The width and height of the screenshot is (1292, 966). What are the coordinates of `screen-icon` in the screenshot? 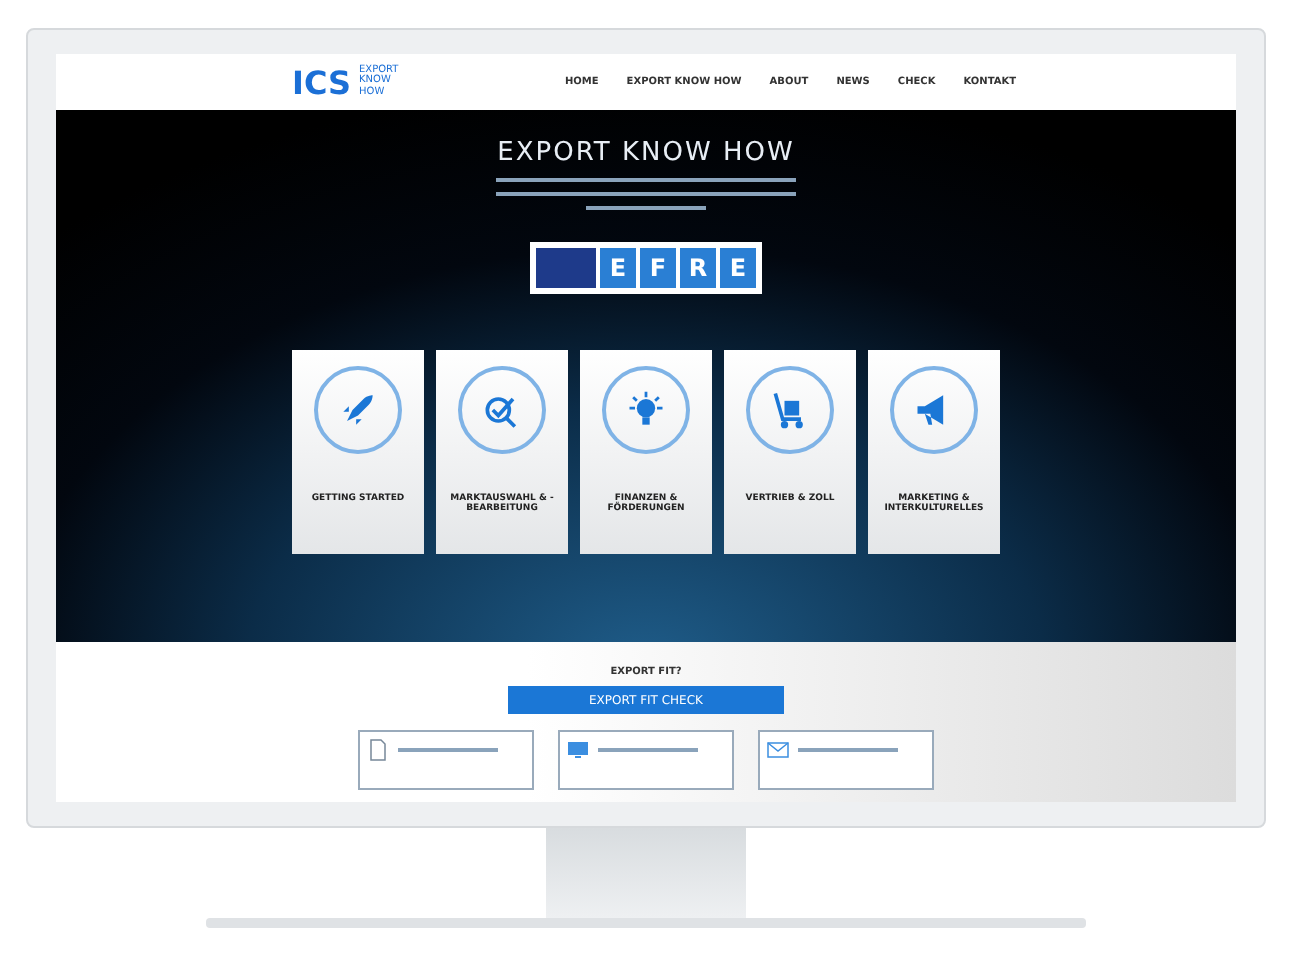 It's located at (578, 750).